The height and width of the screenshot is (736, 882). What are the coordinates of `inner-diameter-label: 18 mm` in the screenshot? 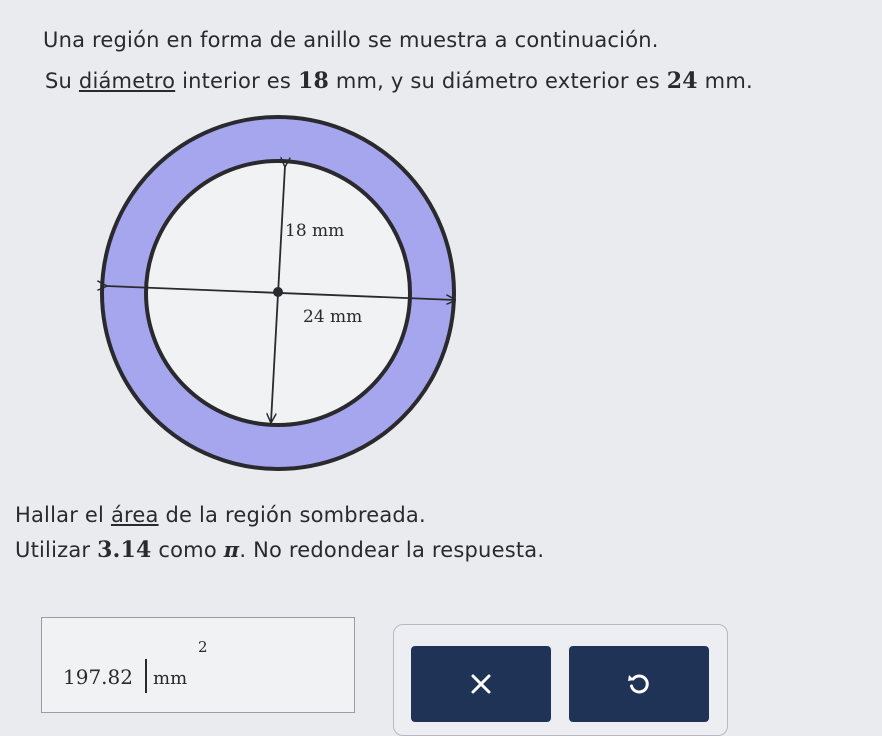 It's located at (314, 231).